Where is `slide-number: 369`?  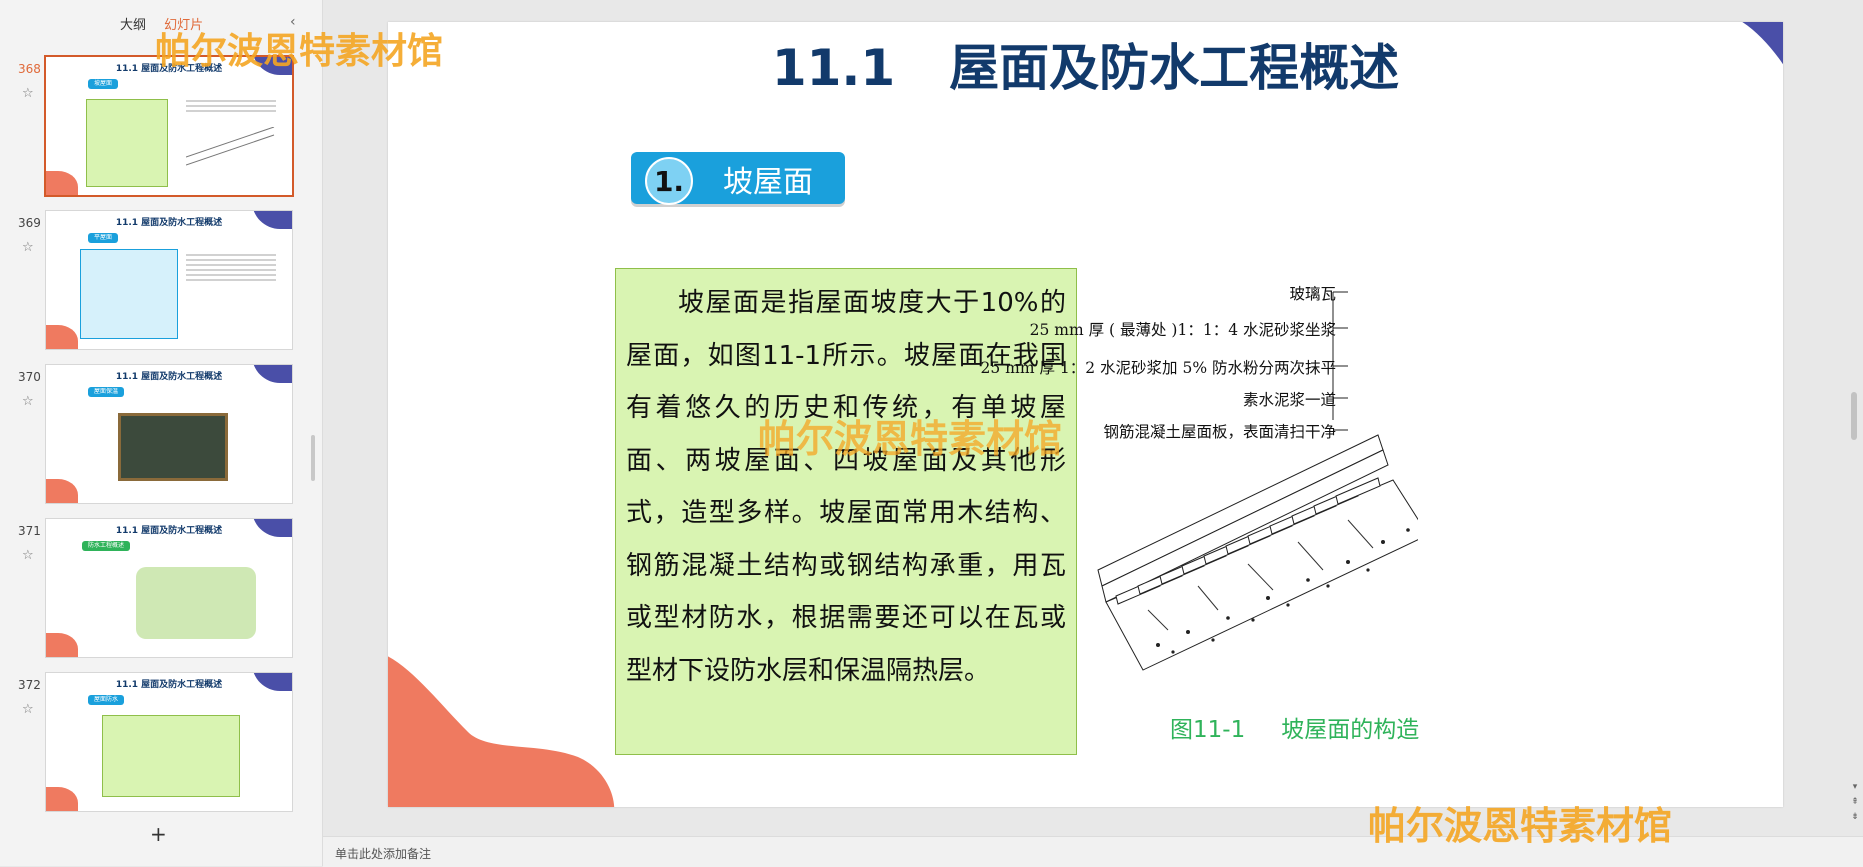
slide-number: 369 is located at coordinates (29, 223).